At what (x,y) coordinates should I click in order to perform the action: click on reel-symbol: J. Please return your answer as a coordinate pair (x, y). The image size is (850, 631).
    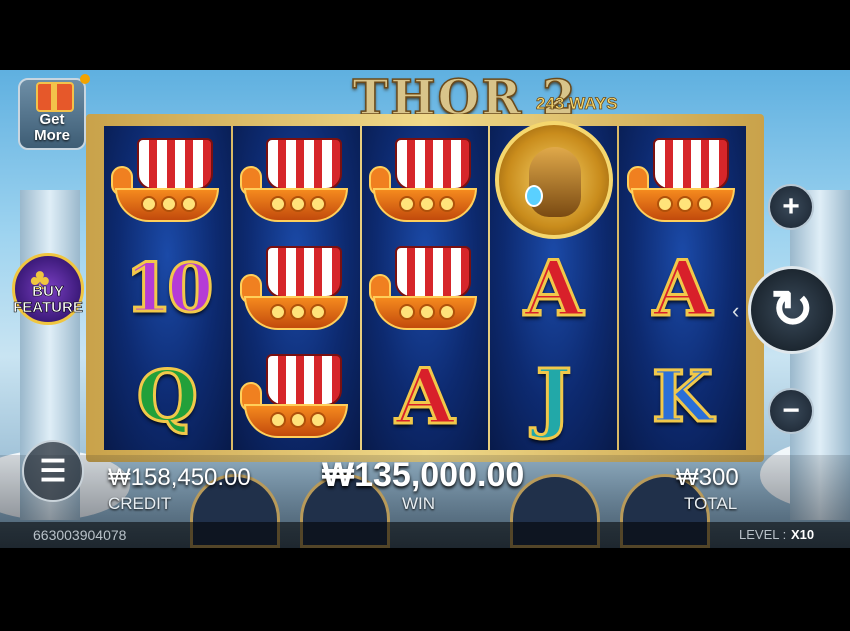
    Looking at the image, I should click on (553, 396).